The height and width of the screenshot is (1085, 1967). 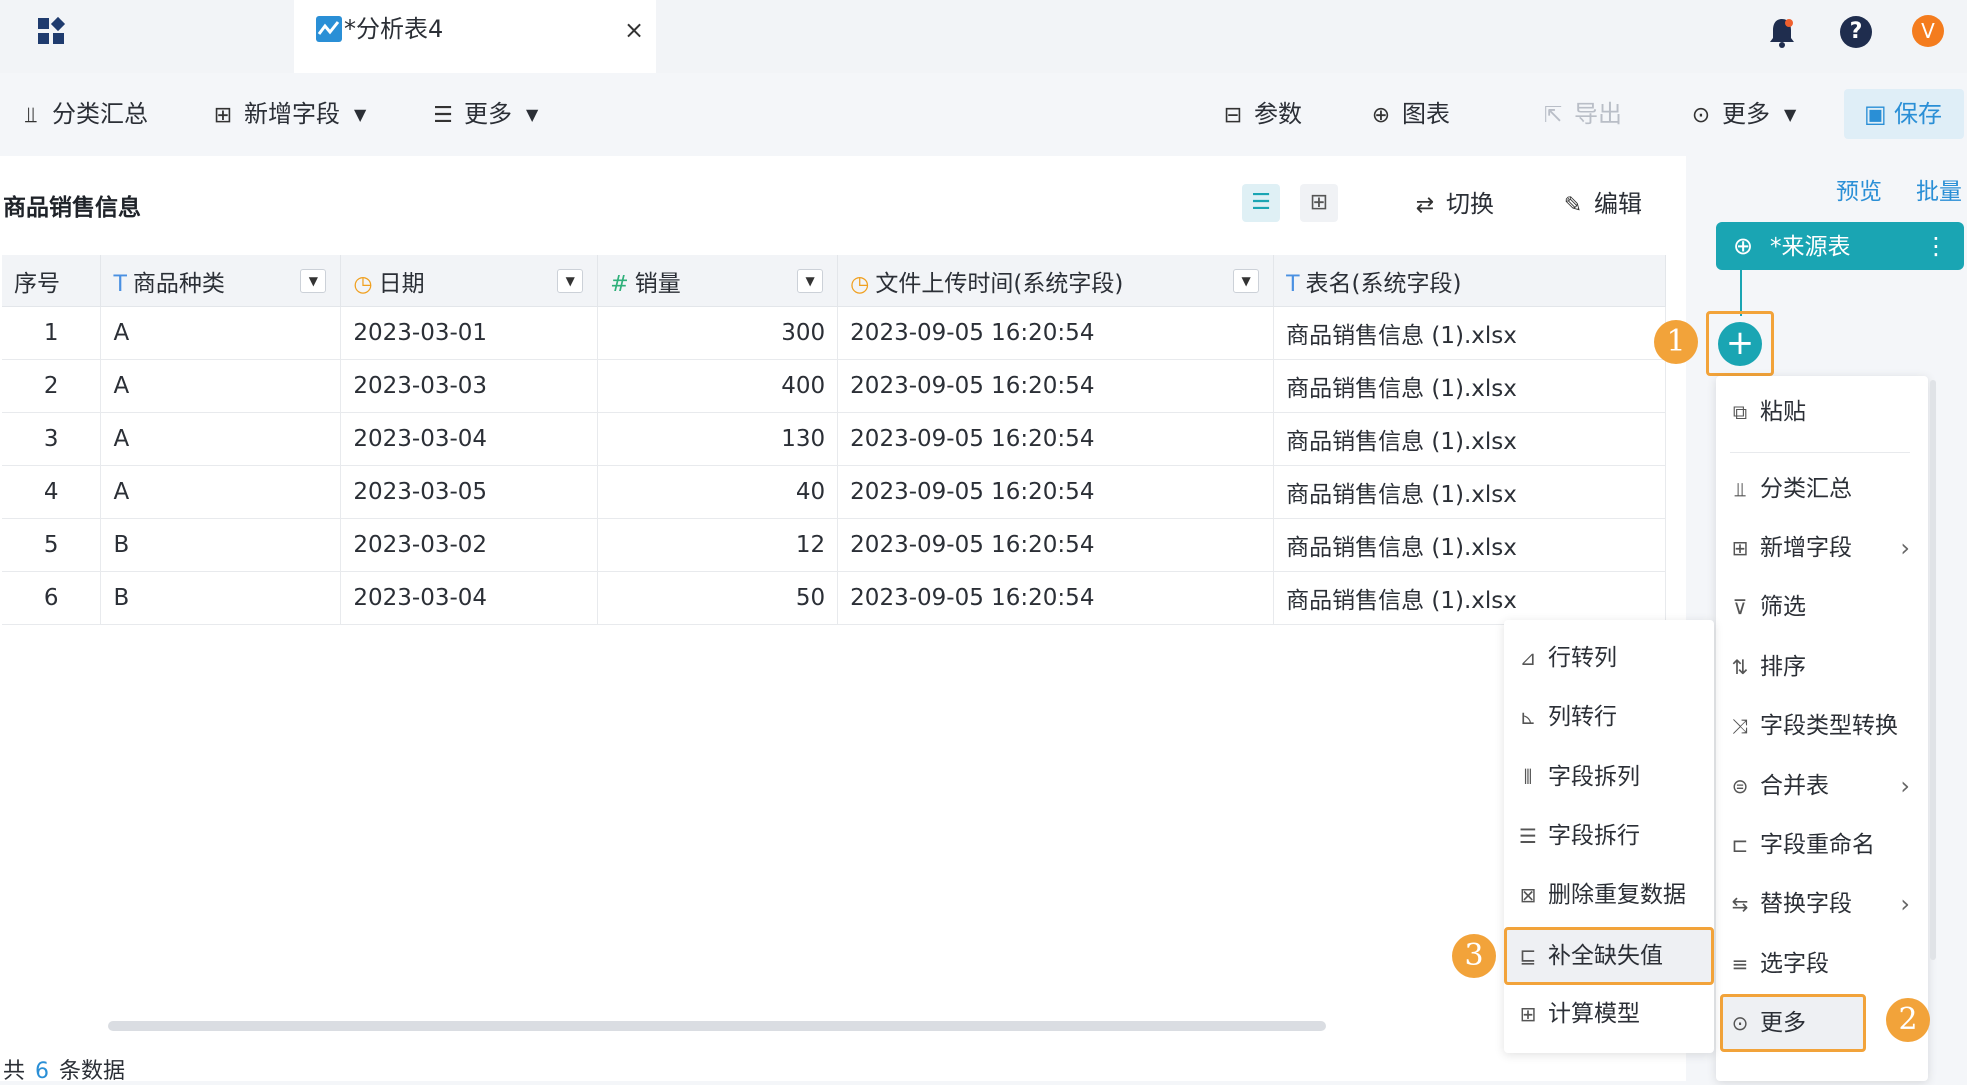 I want to click on step-badge-1: 1, so click(x=1676, y=342).